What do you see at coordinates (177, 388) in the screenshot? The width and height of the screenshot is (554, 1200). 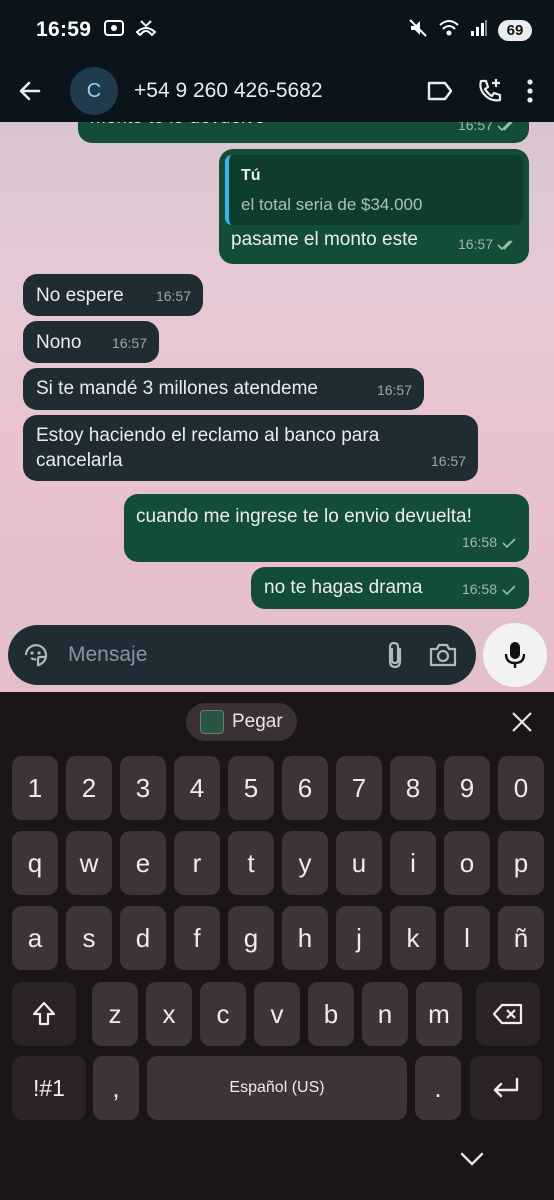 I see `message-text: Si te mandé 3 millones atendeme` at bounding box center [177, 388].